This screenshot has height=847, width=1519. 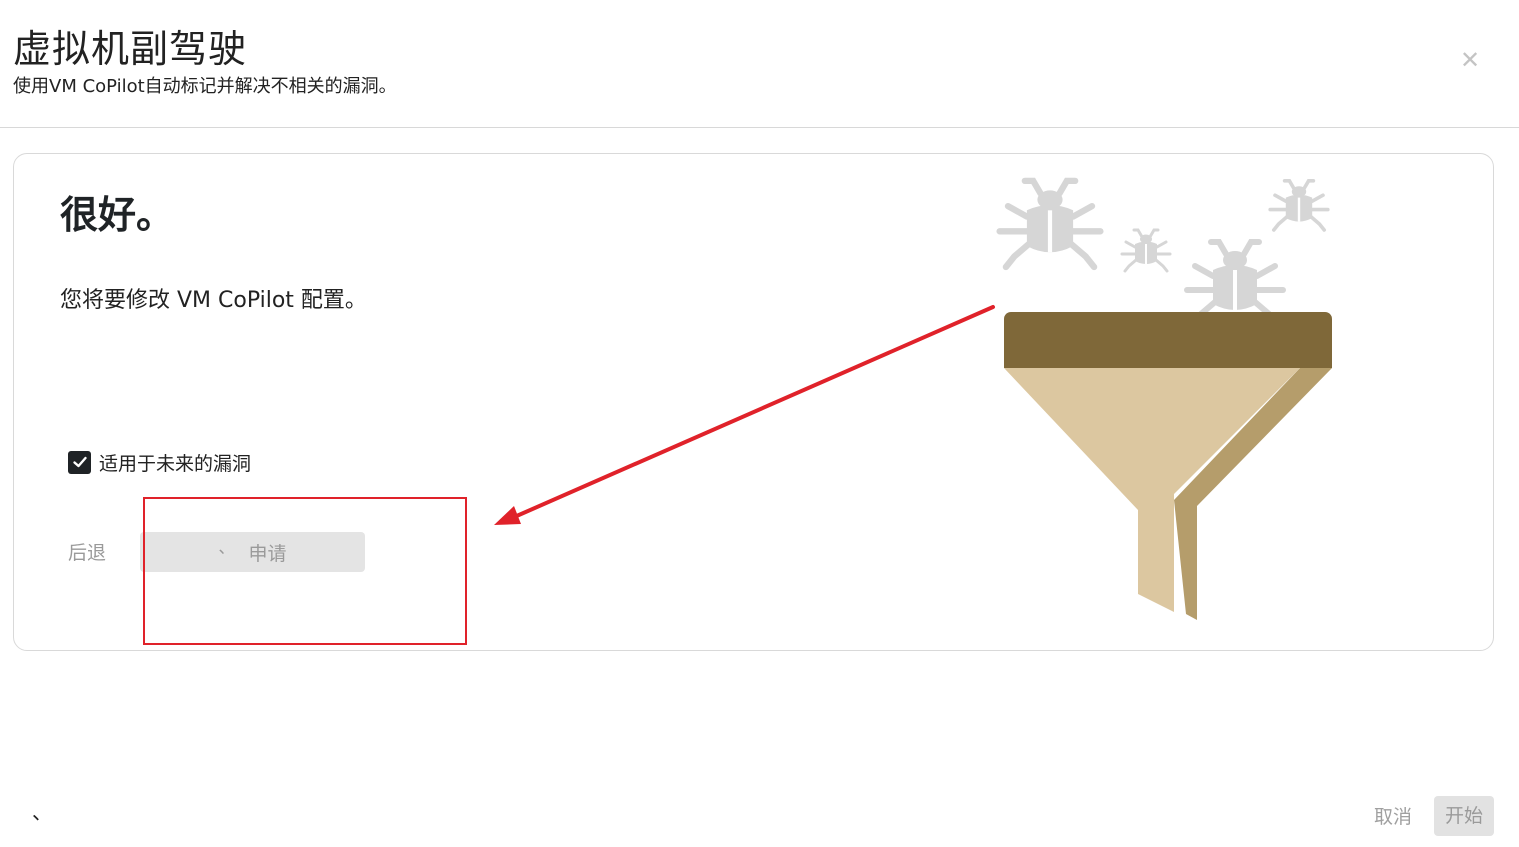 What do you see at coordinates (213, 300) in the screenshot?
I see `card-description: 您将要修改 VM CoPilot 配置。` at bounding box center [213, 300].